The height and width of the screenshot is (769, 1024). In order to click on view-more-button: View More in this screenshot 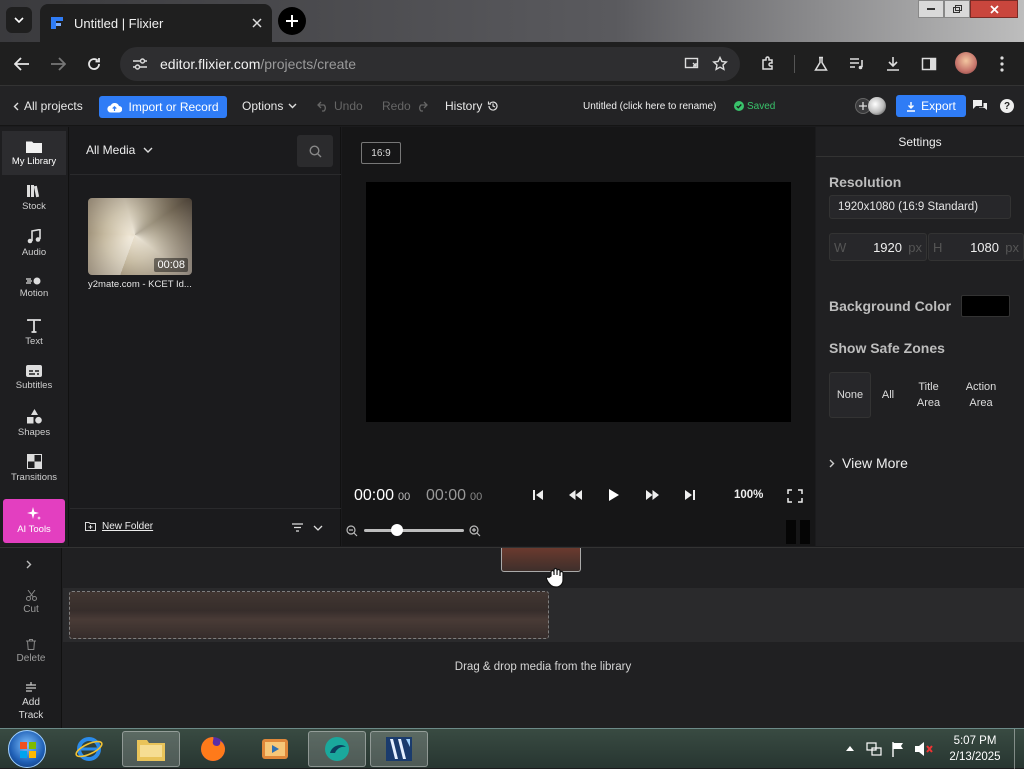, I will do `click(868, 463)`.